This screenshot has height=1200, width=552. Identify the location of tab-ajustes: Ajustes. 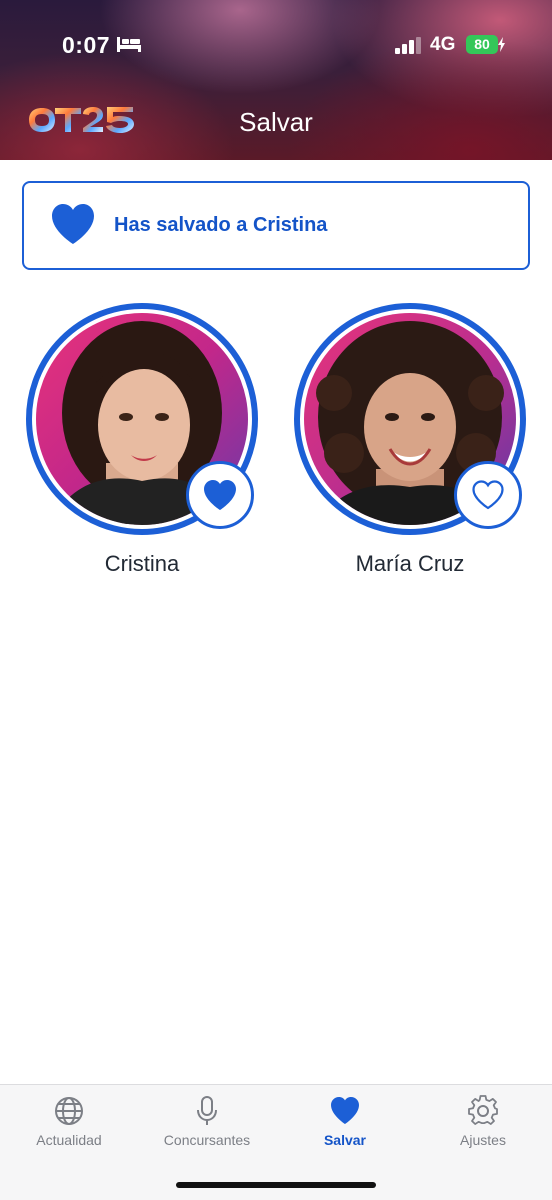
(483, 1121).